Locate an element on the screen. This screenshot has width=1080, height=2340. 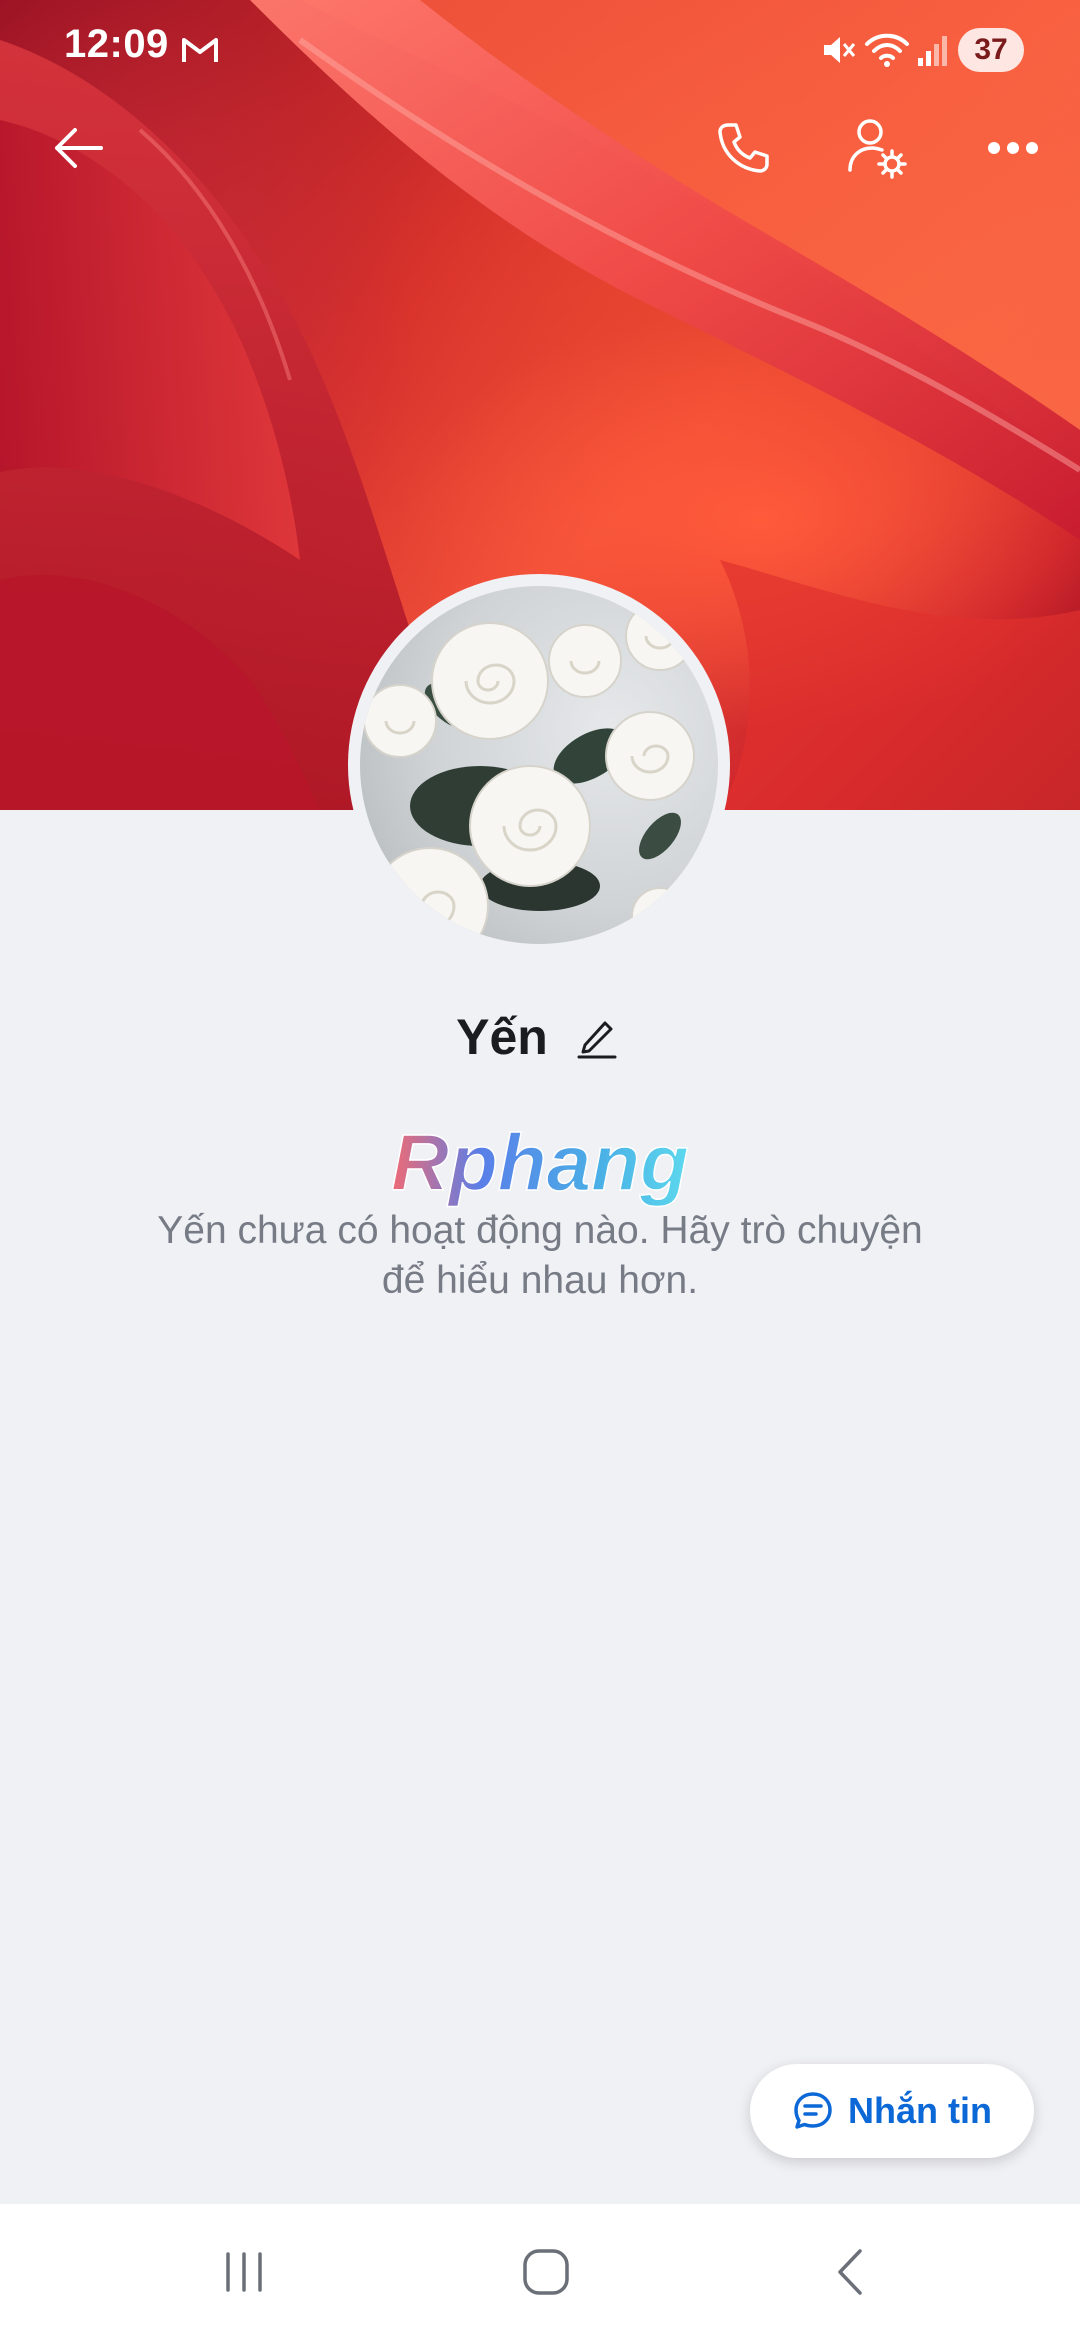
edit-name-button is located at coordinates (597, 1037).